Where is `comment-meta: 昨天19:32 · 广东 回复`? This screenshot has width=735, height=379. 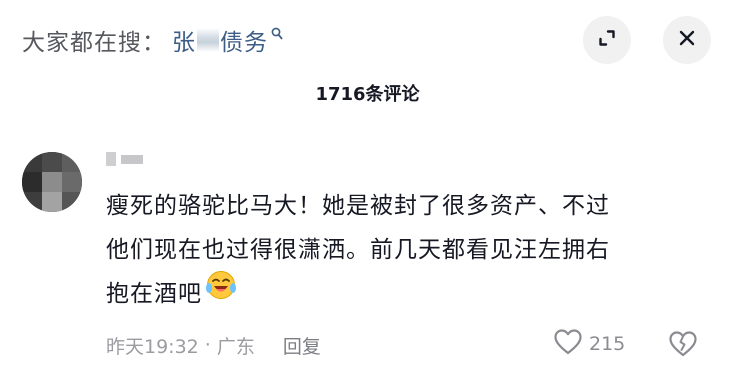 comment-meta: 昨天19:32 · 广东 回复 is located at coordinates (213, 345).